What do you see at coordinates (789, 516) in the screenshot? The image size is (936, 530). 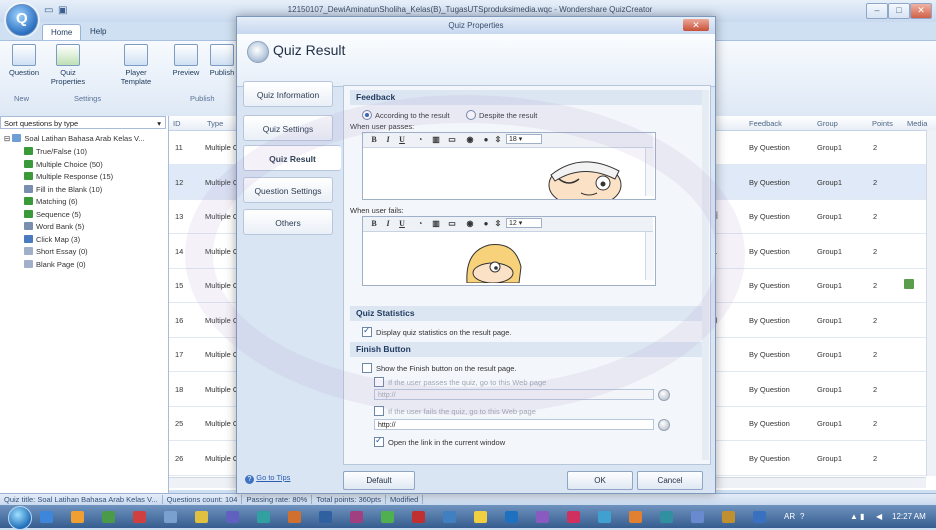 I see `language-indicator: AR` at bounding box center [789, 516].